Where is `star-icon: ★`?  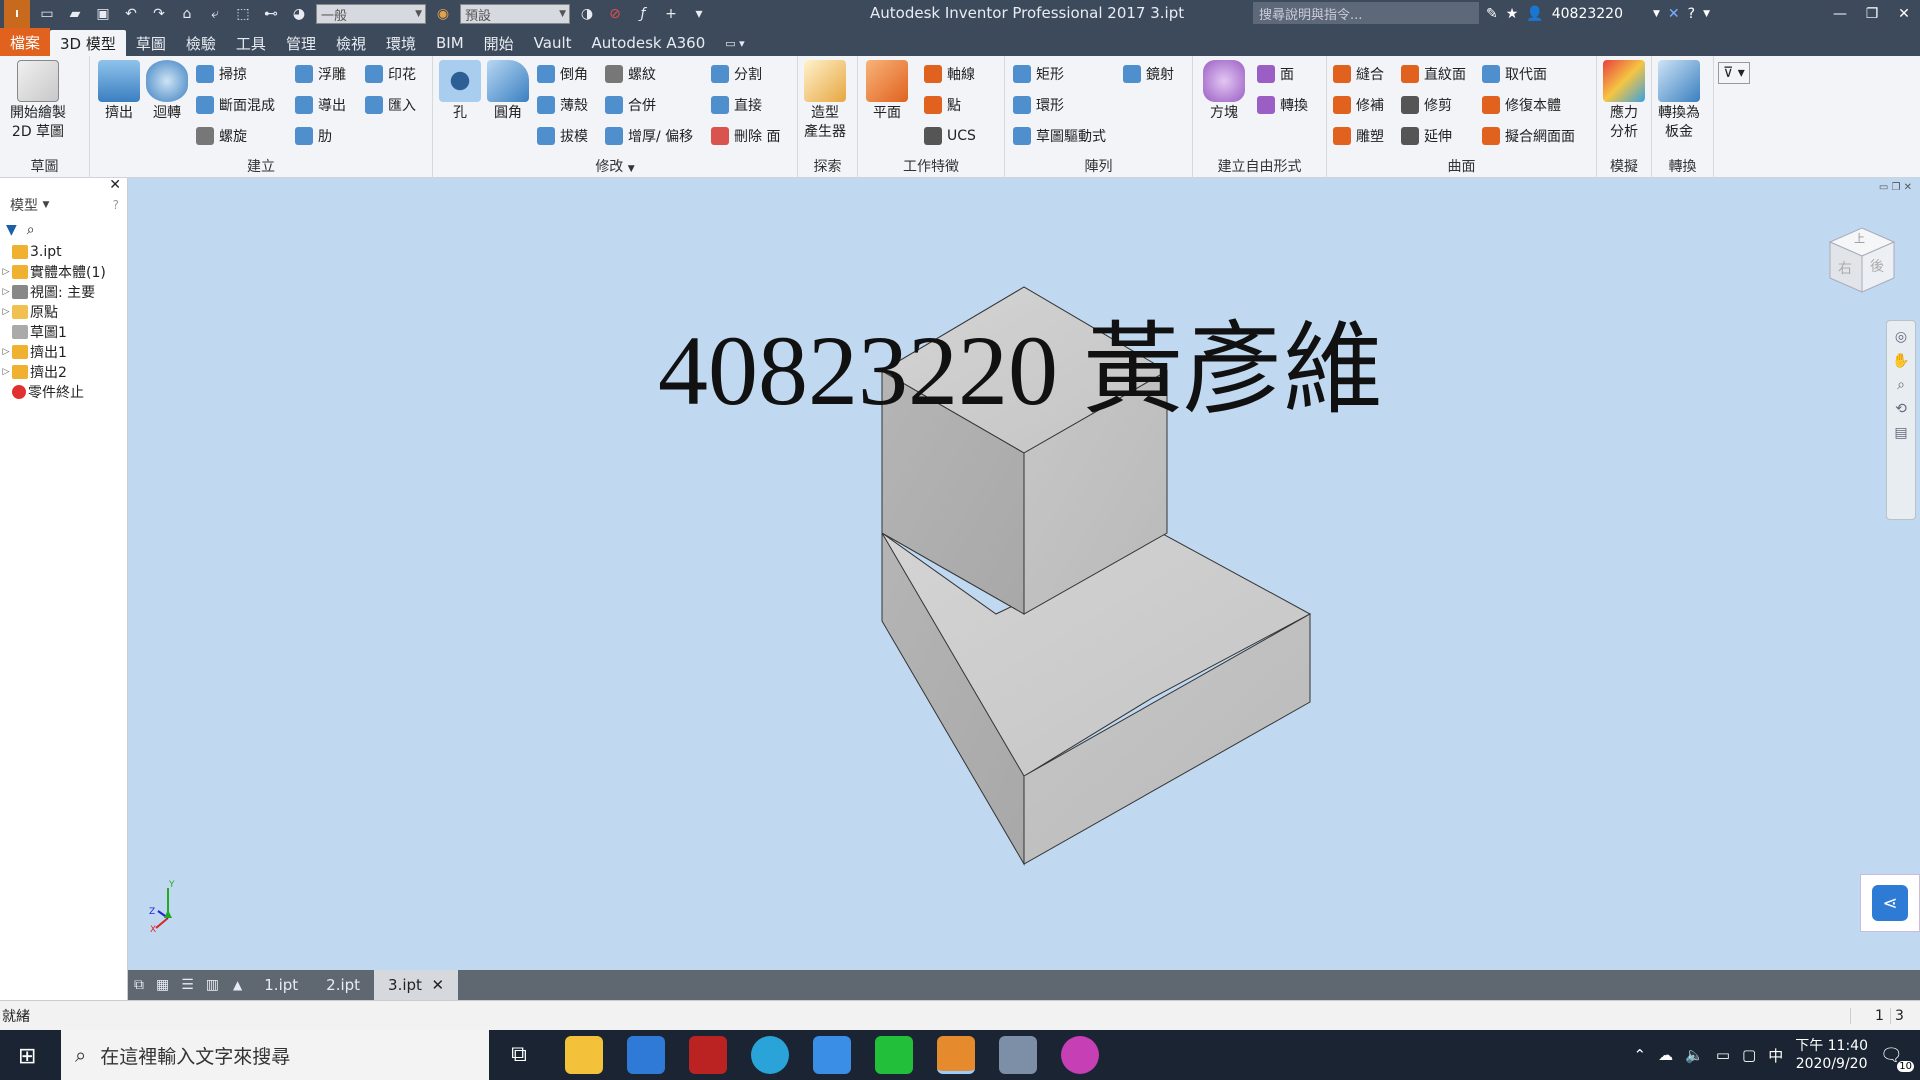
star-icon: ★ is located at coordinates (1512, 14).